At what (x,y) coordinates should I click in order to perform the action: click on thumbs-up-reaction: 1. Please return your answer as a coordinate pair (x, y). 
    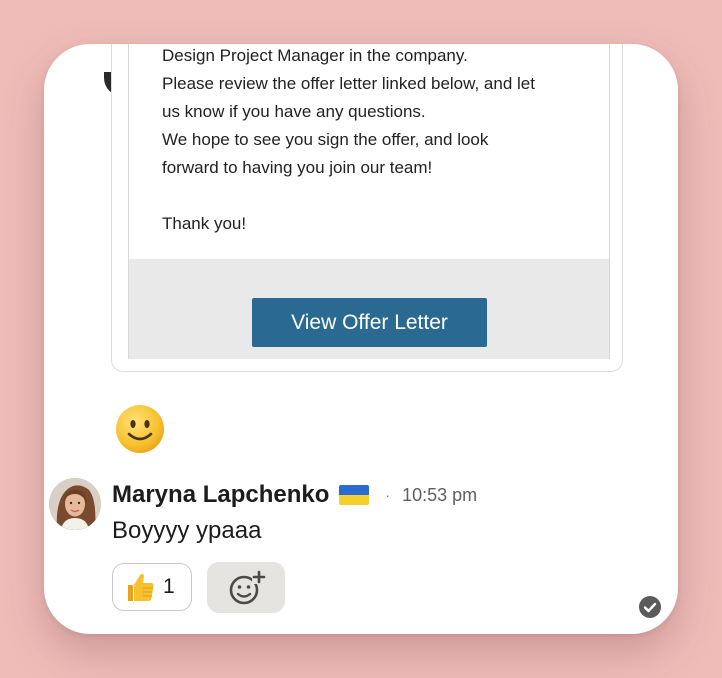
    Looking at the image, I should click on (152, 587).